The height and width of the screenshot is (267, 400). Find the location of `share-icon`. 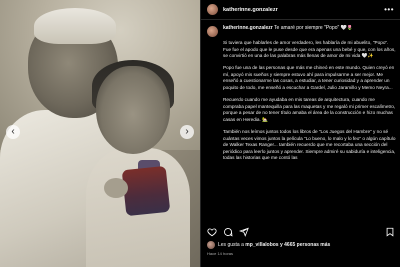

share-icon is located at coordinates (244, 232).